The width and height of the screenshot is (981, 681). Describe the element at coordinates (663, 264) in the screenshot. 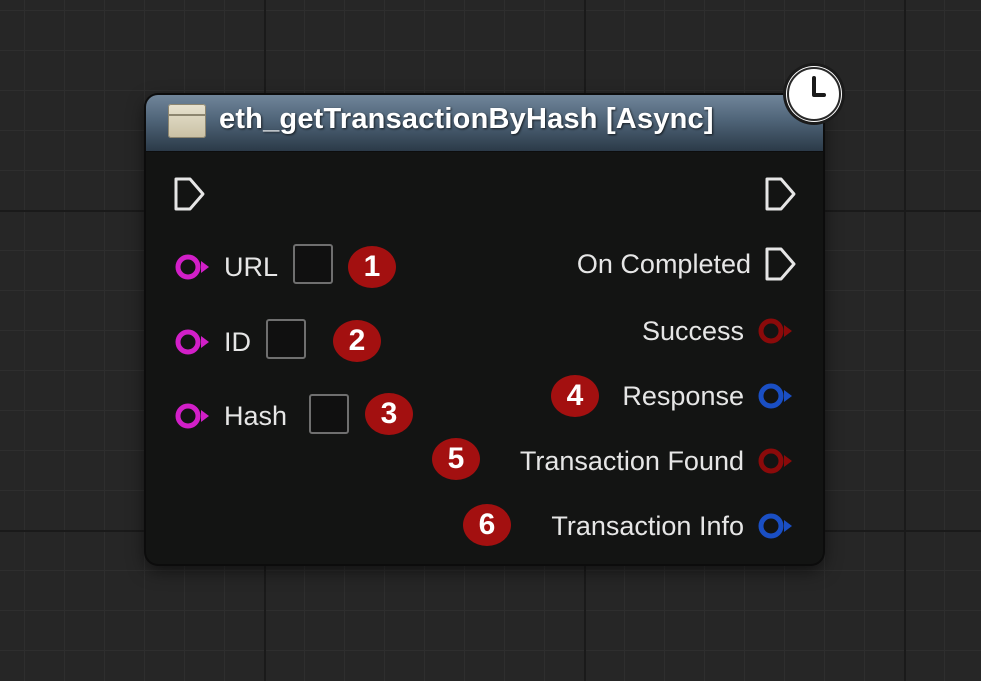

I see `on-completed-pin-label: On Completed` at that location.